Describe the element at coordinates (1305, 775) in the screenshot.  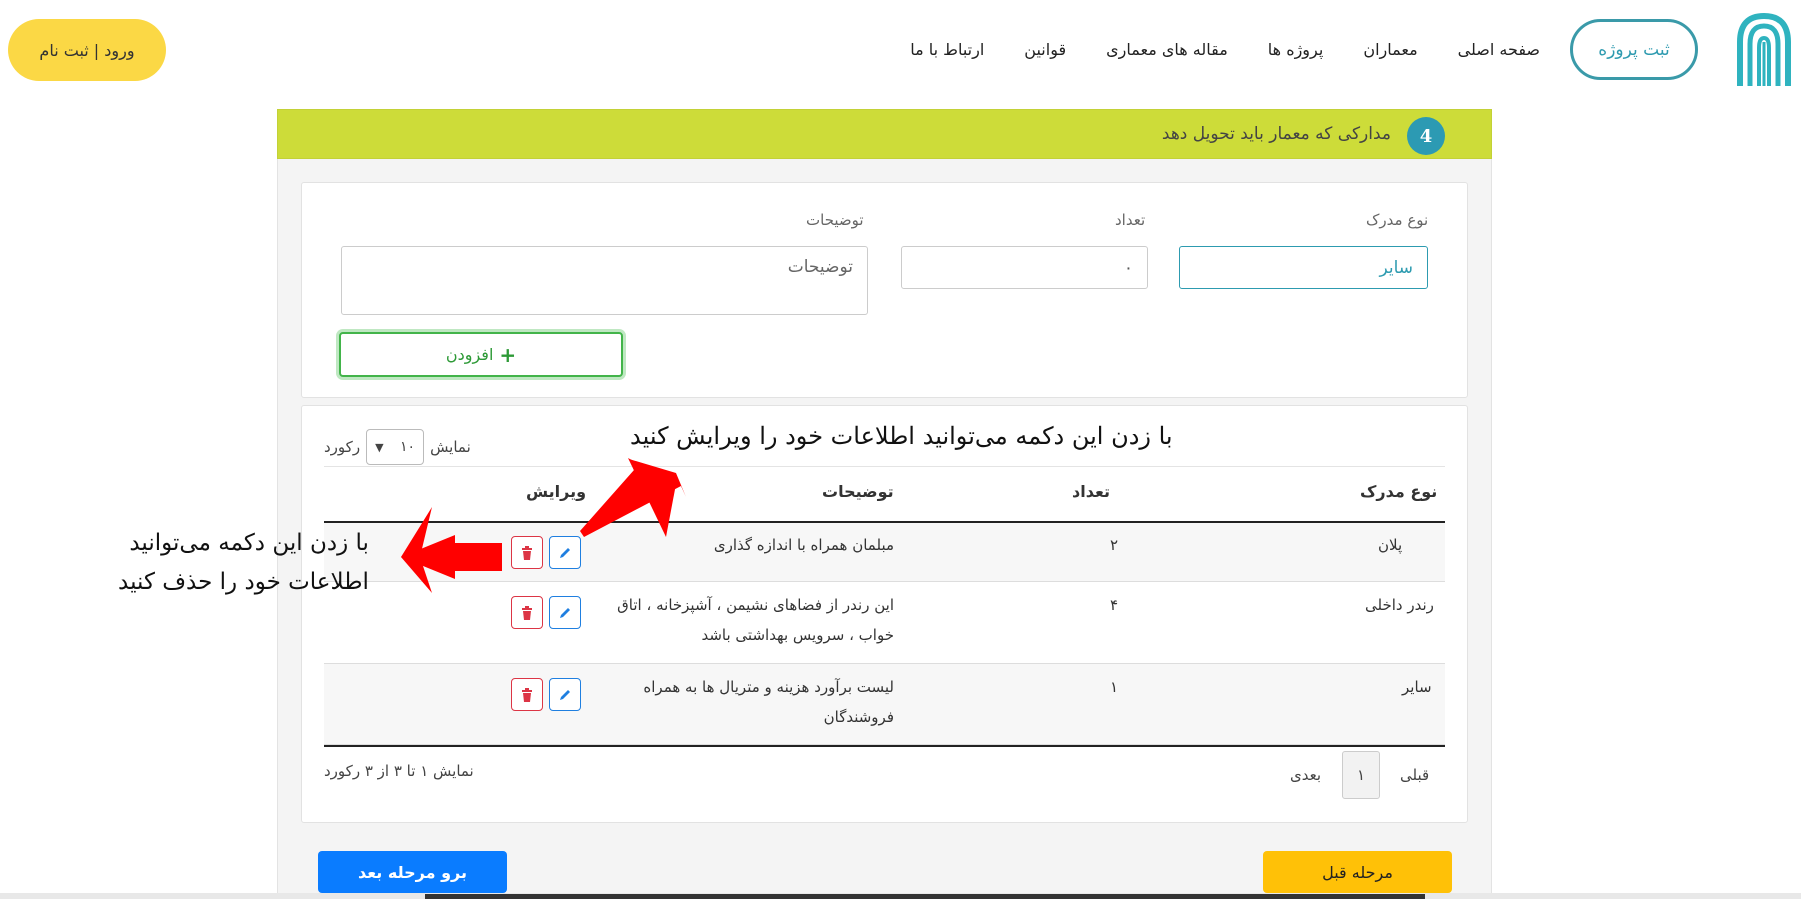
I see `pagination-next: بعدی` at that location.